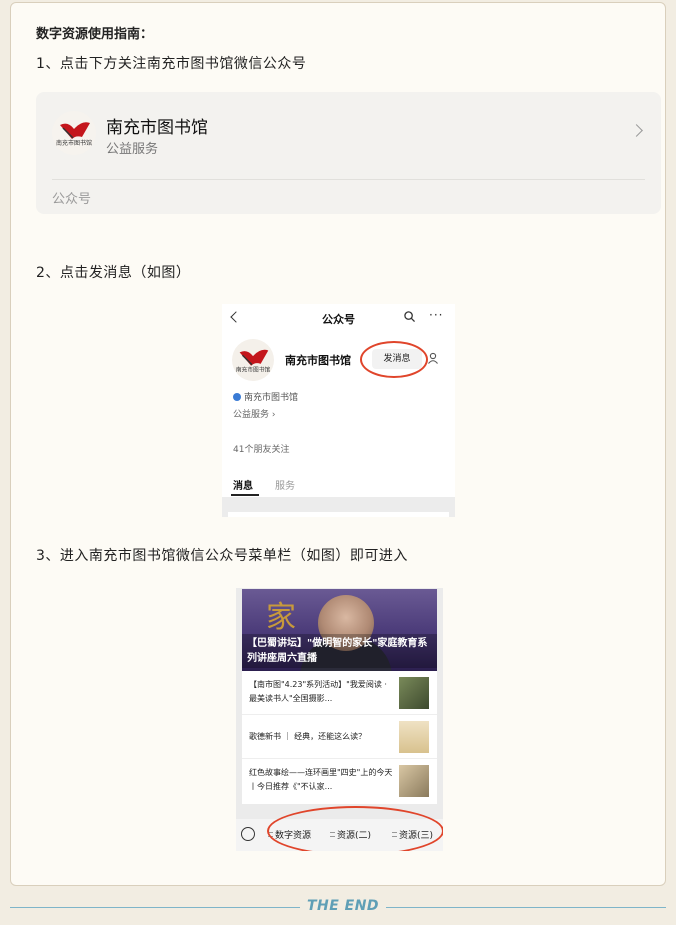  I want to click on message-area-inner, so click(338, 514).